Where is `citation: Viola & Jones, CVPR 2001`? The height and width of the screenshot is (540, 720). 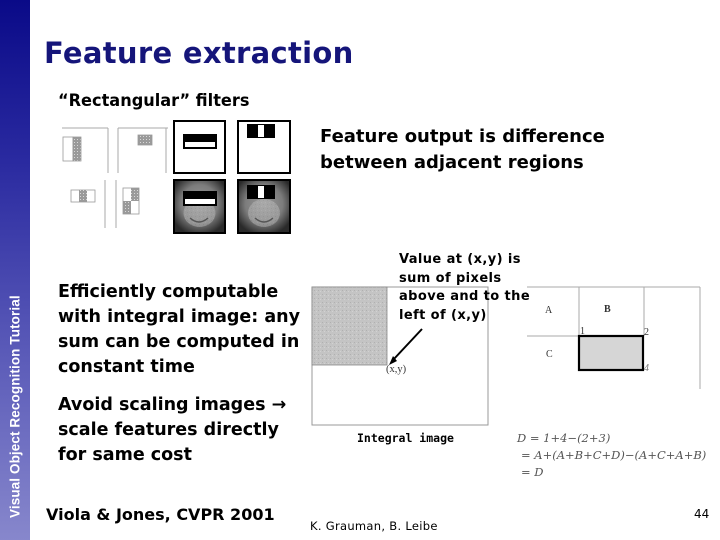
citation: Viola & Jones, CVPR 2001 is located at coordinates (160, 514).